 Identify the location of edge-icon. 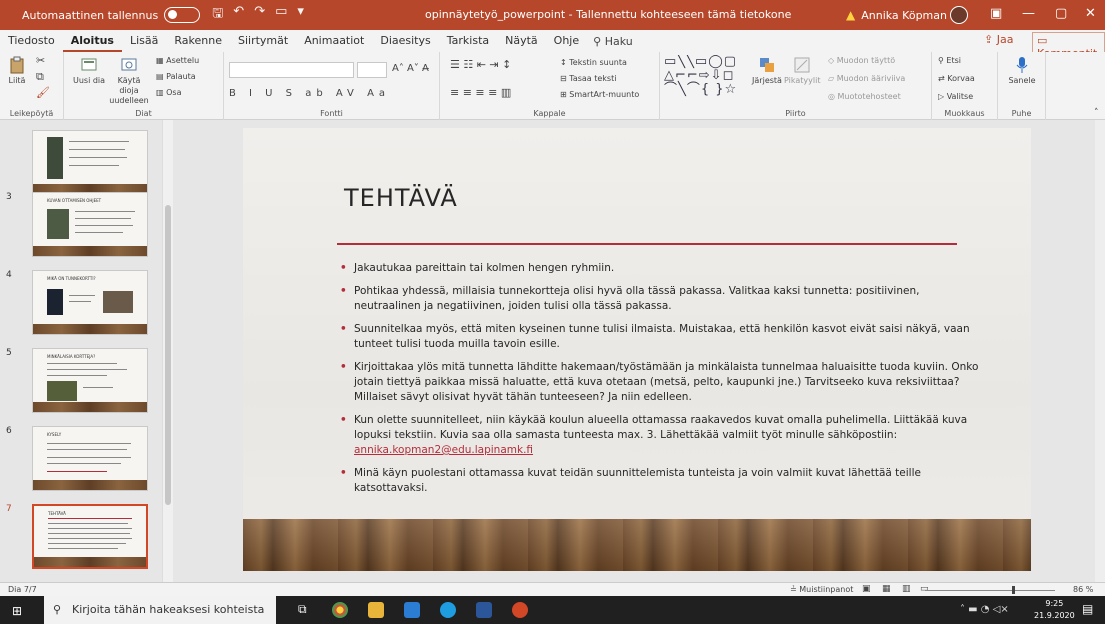
(448, 610).